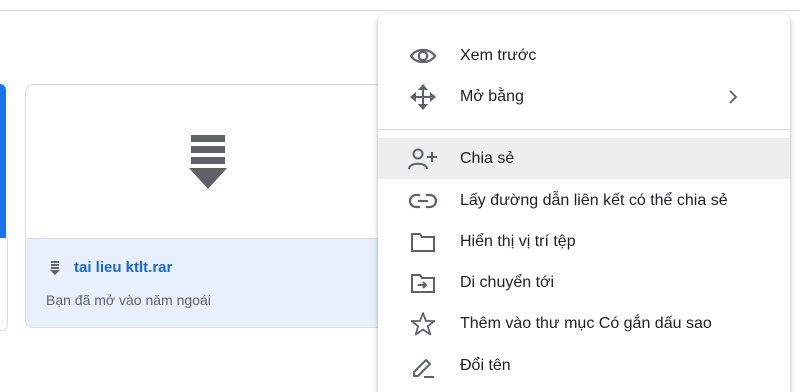  Describe the element at coordinates (123, 267) in the screenshot. I see `file-name: tai lieu ktlt.rar` at that location.